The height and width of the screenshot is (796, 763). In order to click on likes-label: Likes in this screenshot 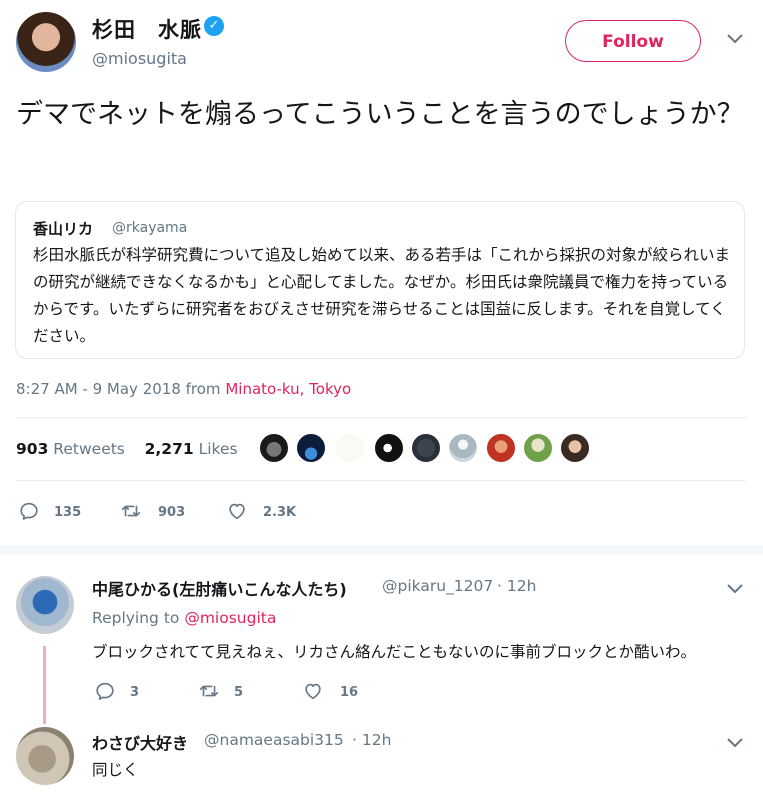, I will do `click(218, 449)`.